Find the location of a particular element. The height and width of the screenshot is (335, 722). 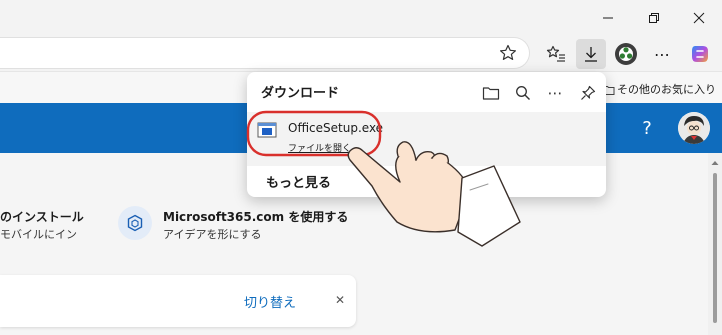

feature-install-subtitle: モバイルにイン is located at coordinates (38, 234).